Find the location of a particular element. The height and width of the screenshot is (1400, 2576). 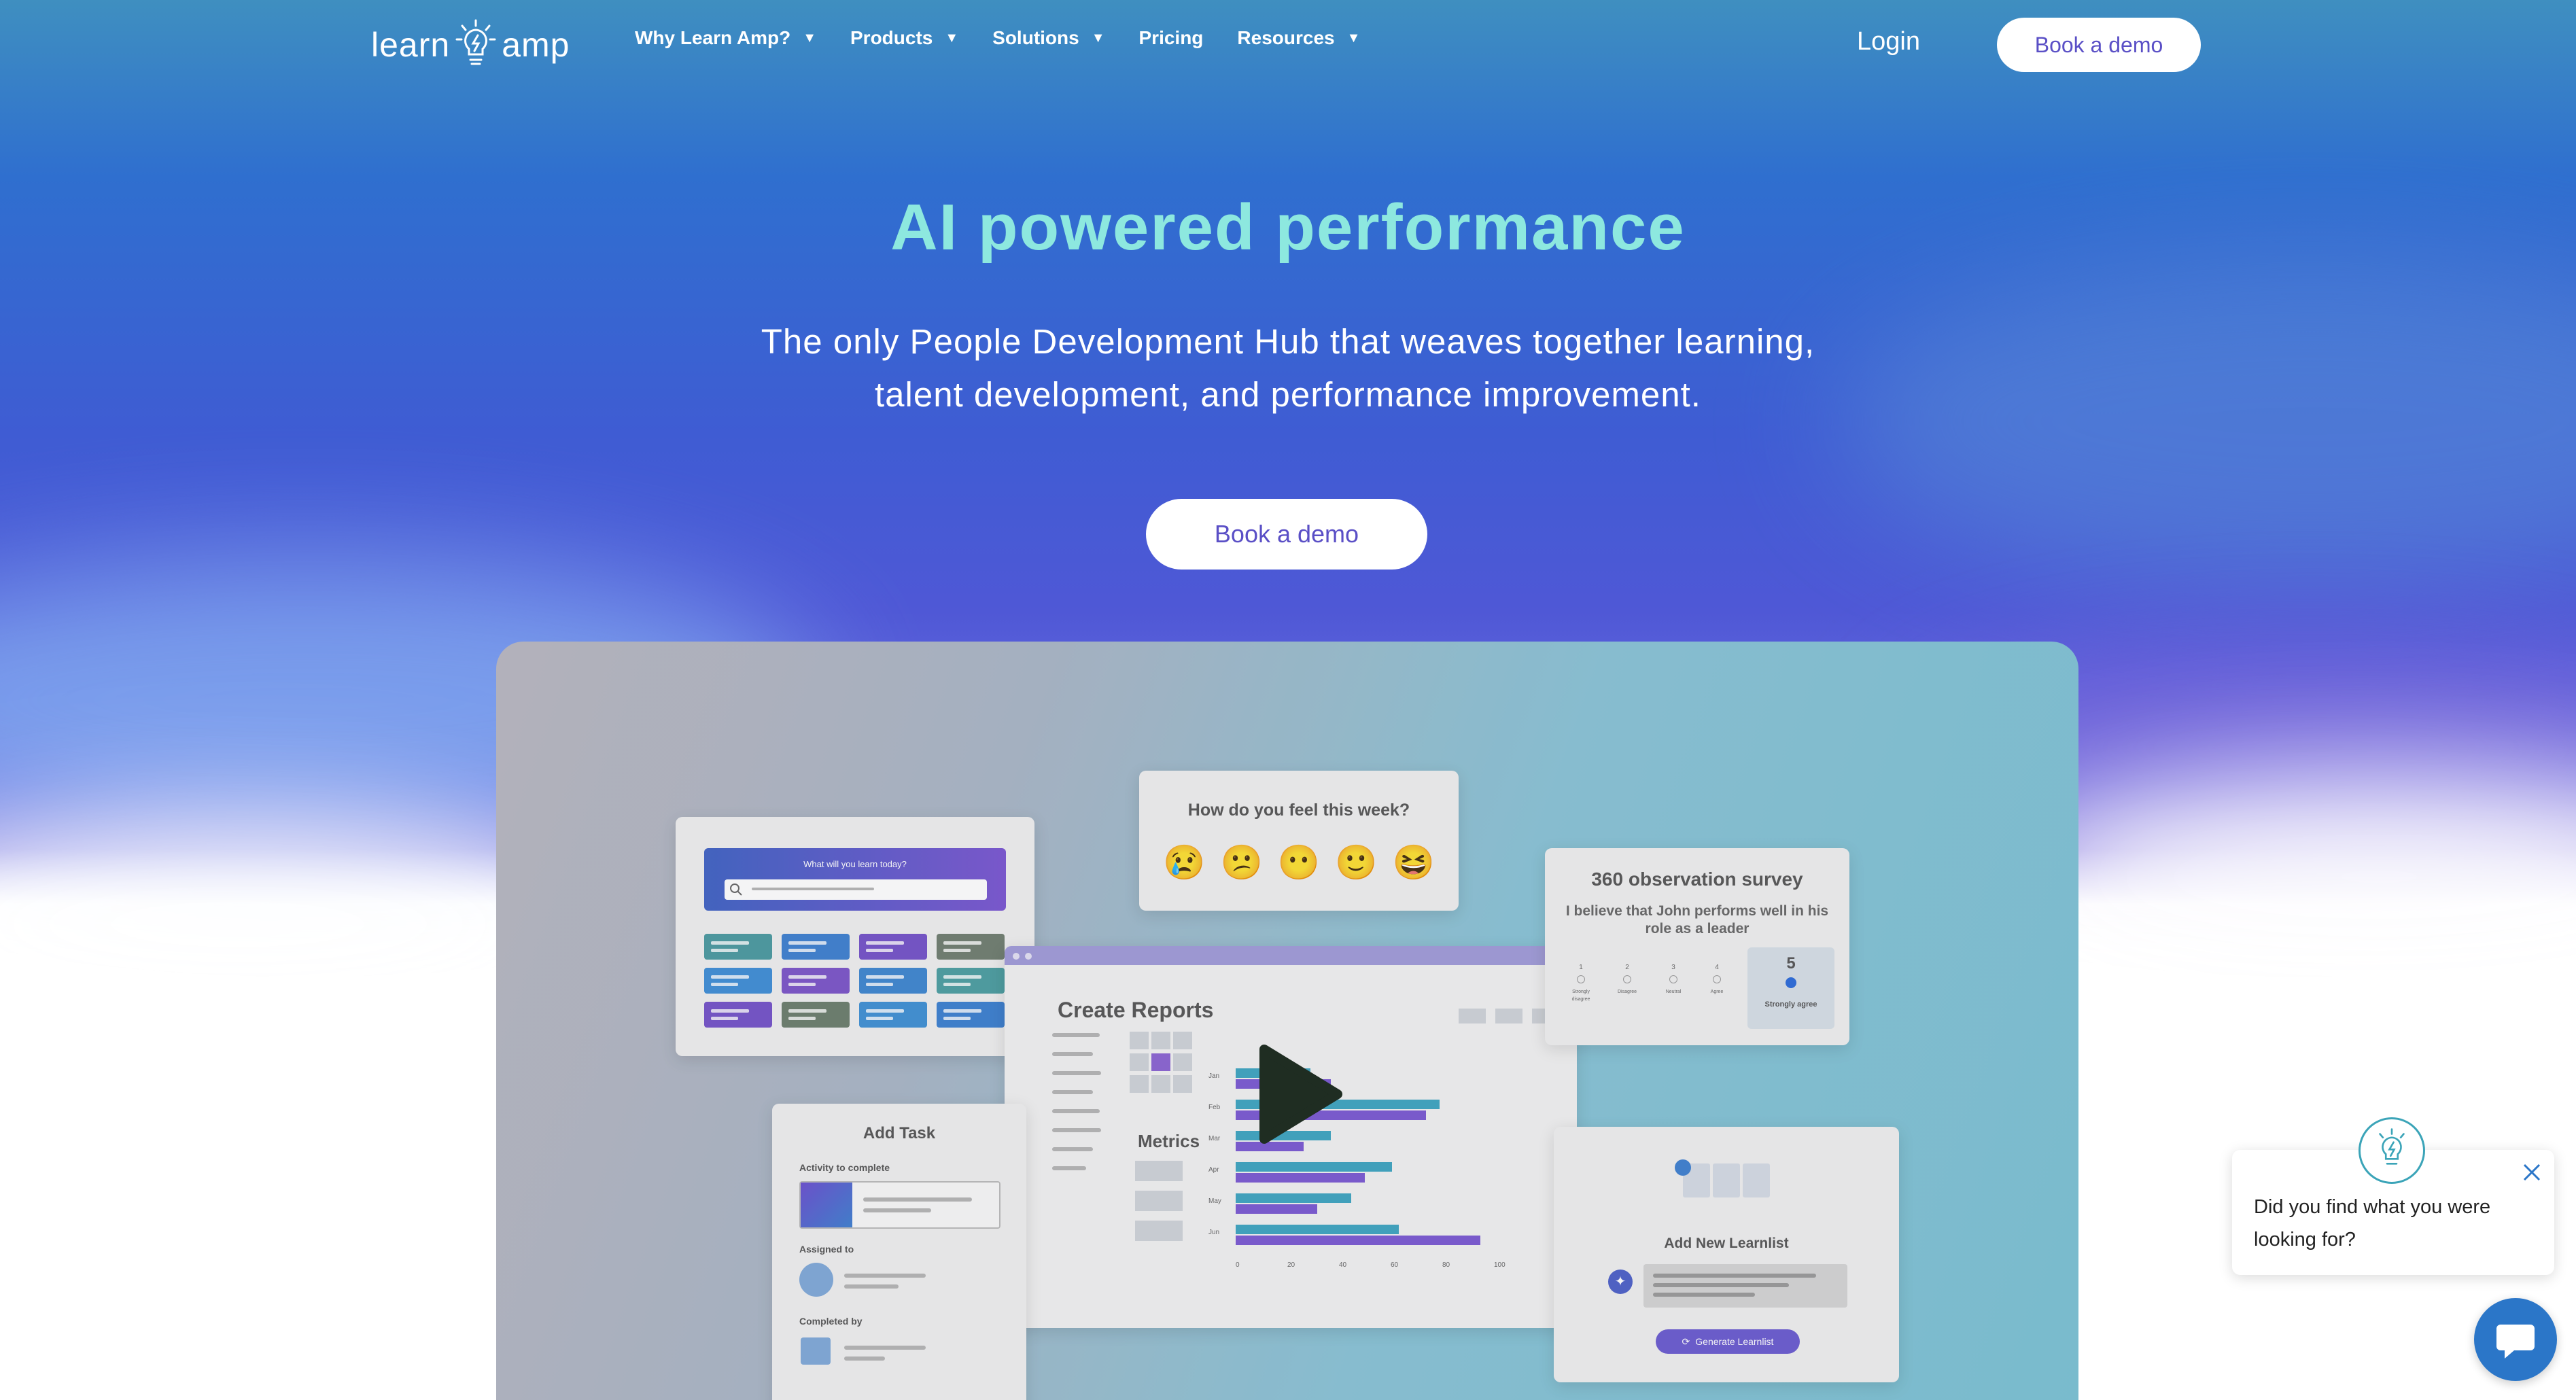

nav-item-resources: Resources ▼ is located at coordinates (1298, 38).